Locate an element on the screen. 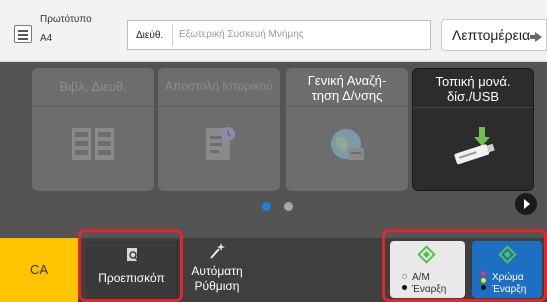  tile-usb-drive: Τοπική μονά. δίσ./USB is located at coordinates (473, 129).